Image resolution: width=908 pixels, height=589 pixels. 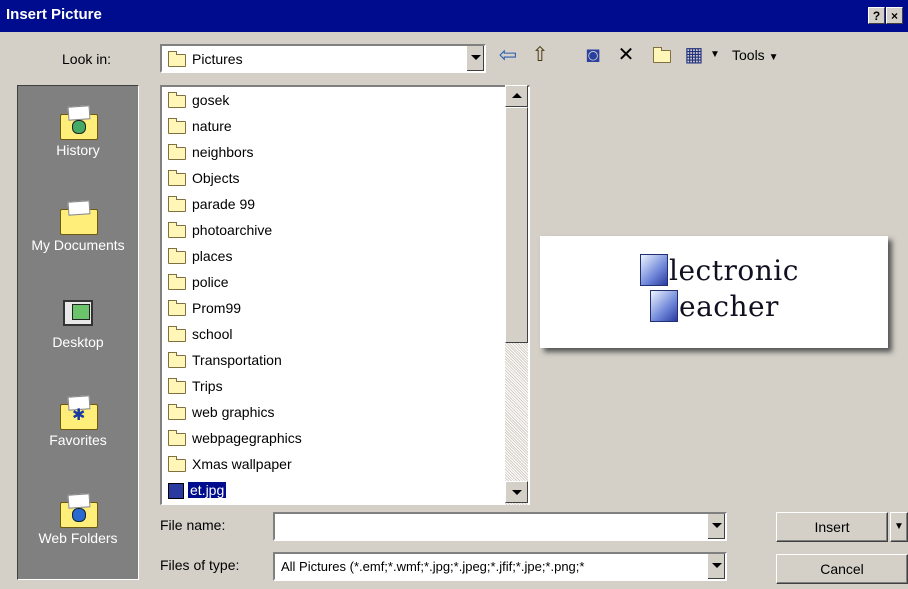 I want to click on list-item: Objects, so click(x=203, y=178).